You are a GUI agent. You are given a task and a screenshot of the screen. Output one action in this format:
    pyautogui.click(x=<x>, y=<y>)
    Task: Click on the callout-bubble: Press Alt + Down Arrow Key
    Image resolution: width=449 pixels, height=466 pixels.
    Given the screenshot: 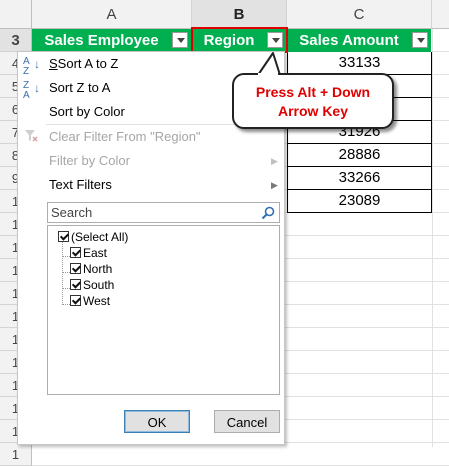 What is the action you would take?
    pyautogui.click(x=313, y=101)
    